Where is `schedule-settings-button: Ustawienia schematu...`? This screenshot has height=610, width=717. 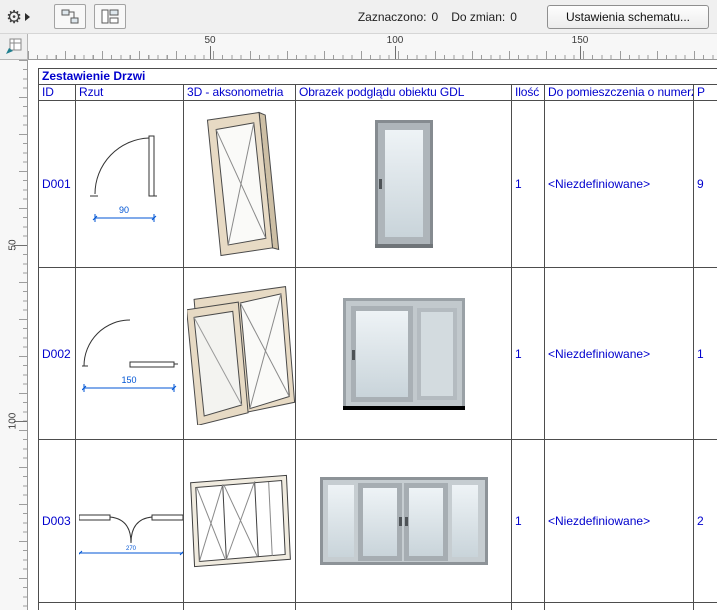 schedule-settings-button: Ustawienia schematu... is located at coordinates (627, 16).